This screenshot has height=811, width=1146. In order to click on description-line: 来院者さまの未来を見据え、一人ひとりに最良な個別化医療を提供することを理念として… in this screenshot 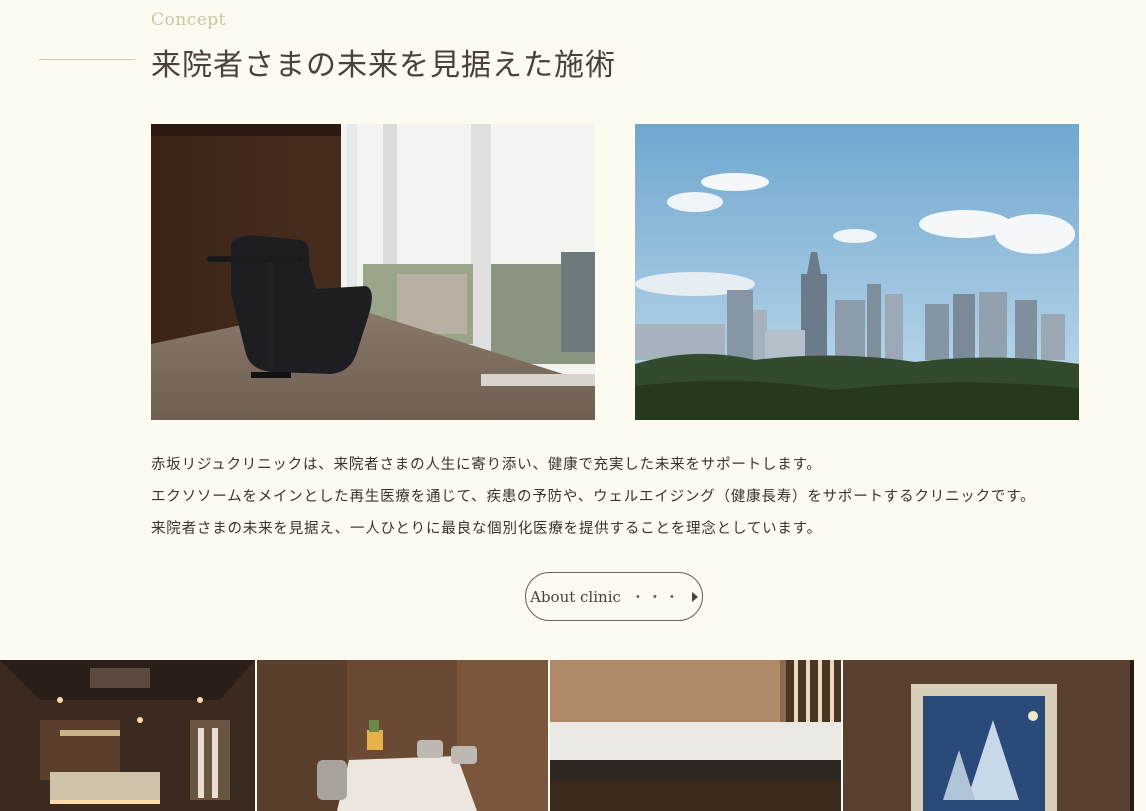, I will do `click(486, 529)`.